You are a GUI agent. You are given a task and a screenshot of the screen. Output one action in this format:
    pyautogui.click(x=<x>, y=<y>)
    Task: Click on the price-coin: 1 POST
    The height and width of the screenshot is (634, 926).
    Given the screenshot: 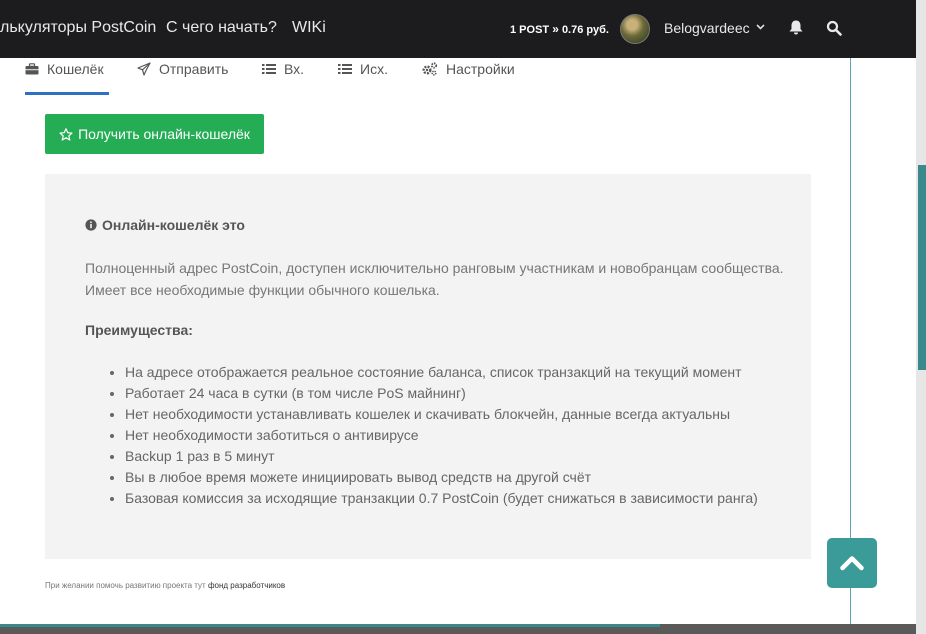 What is the action you would take?
    pyautogui.click(x=530, y=30)
    